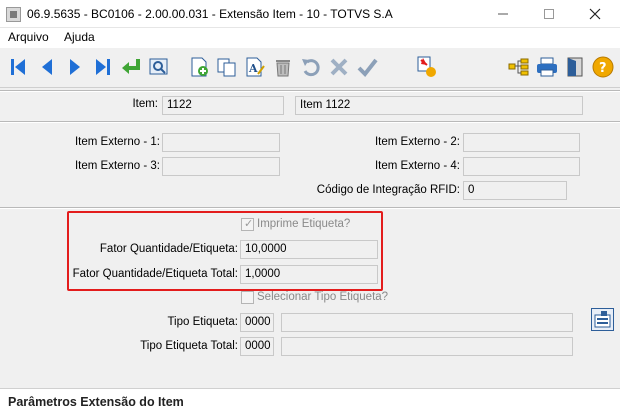 This screenshot has height=415, width=620. I want to click on last-record-icon, so click(103, 67).